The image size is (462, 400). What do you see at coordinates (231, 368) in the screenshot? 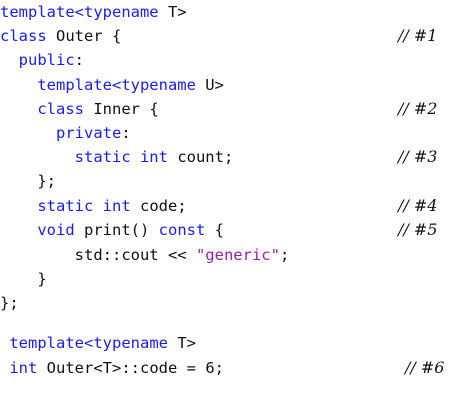
I see `code-line: int Outer<T>::code = 6; // #6` at bounding box center [231, 368].